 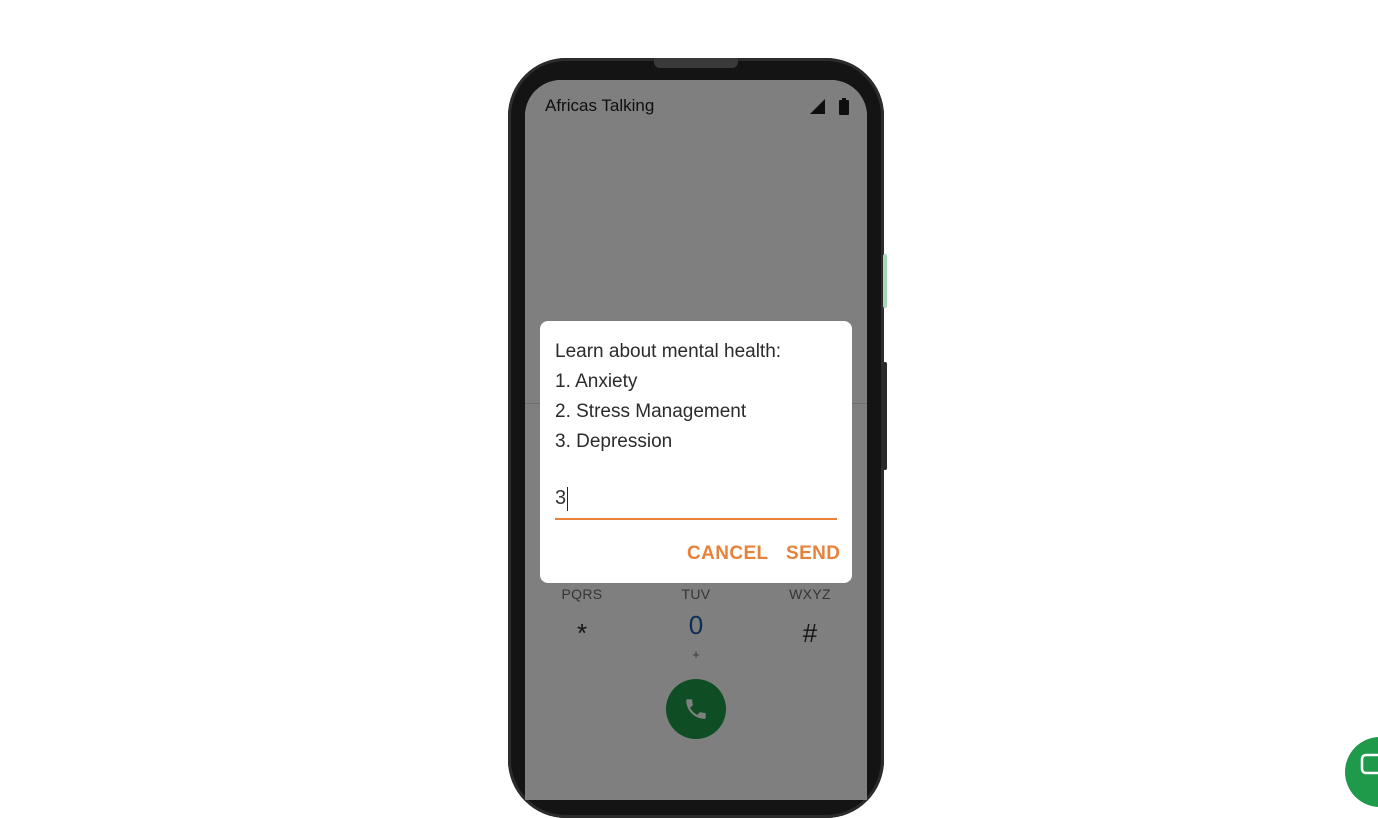 I want to click on dialog-prompt: Learn about mental health:, so click(x=668, y=351).